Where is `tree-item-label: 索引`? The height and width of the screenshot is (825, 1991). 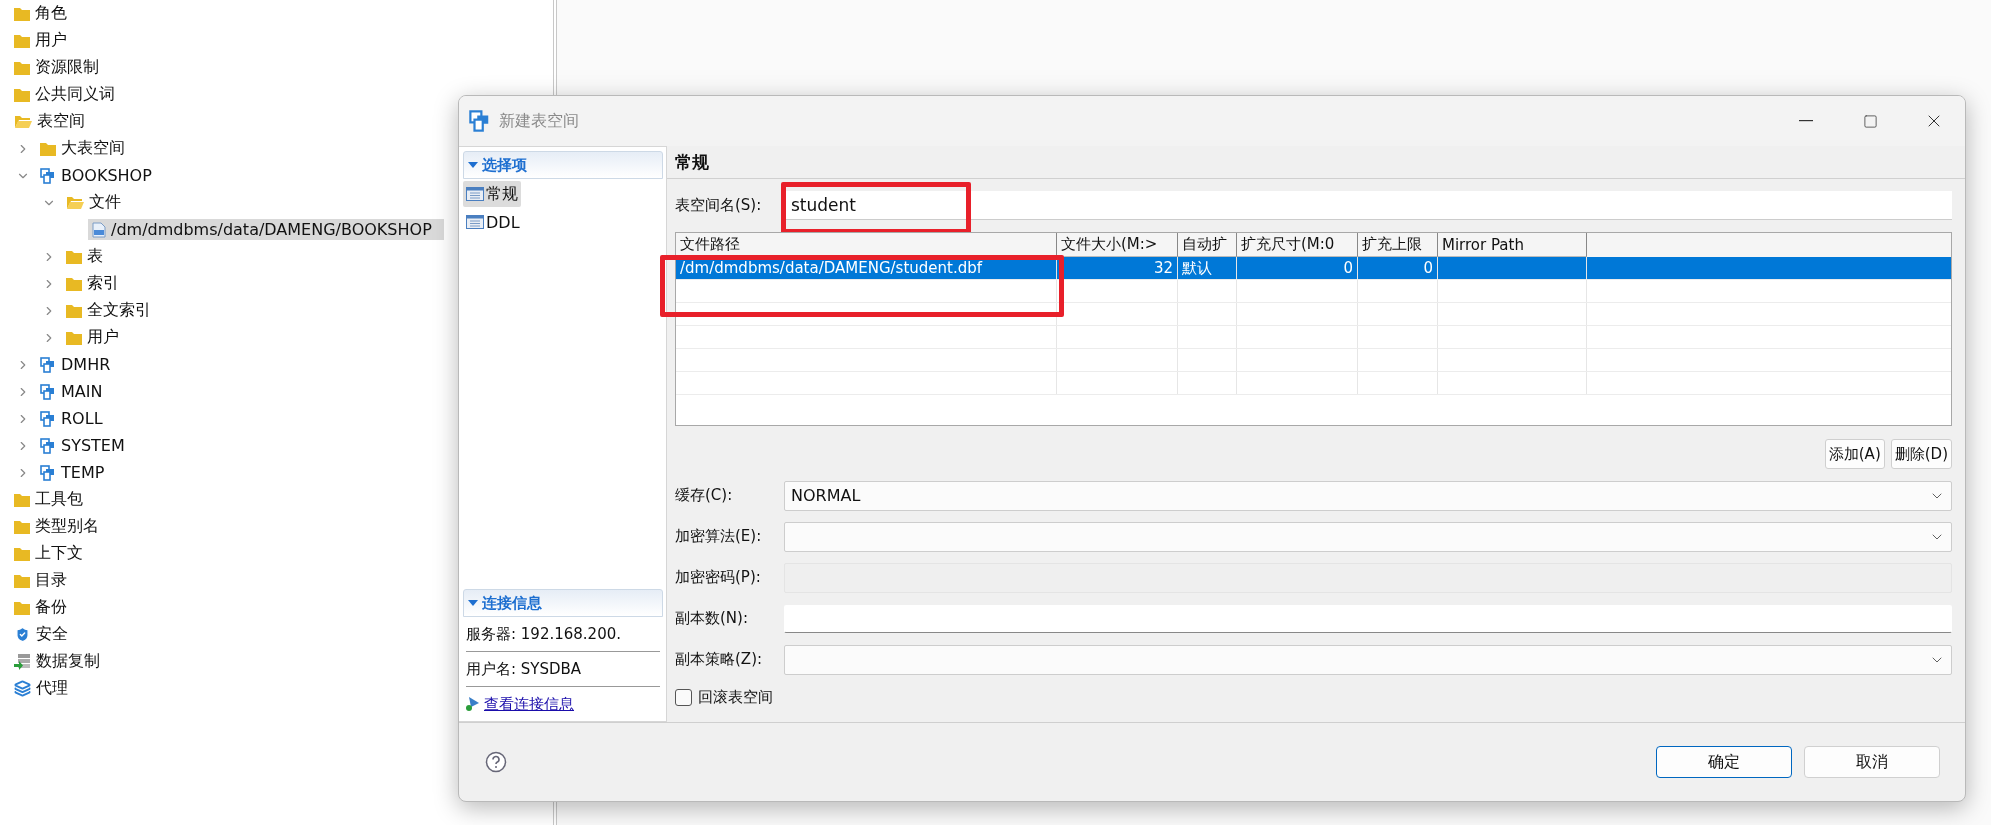 tree-item-label: 索引 is located at coordinates (103, 283).